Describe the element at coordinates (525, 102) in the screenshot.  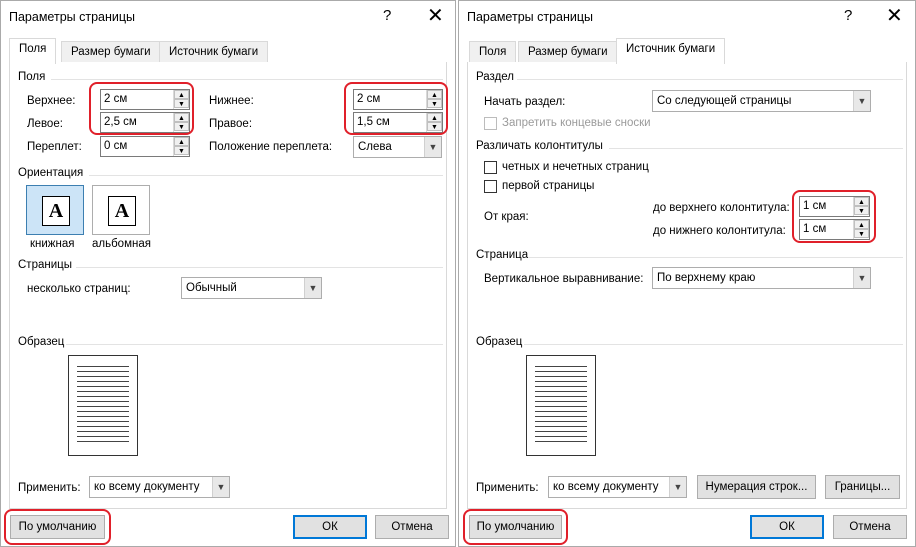
I see `section-start-label: Начать раздел:` at that location.